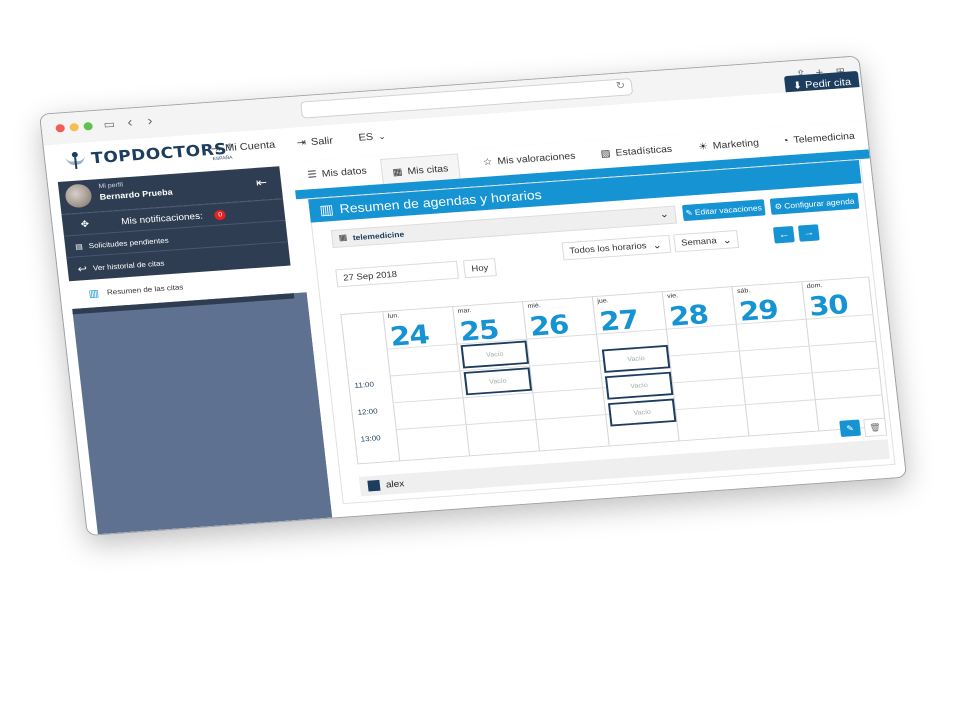  Describe the element at coordinates (220, 214) in the screenshot. I see `notifications-badge: 0` at that location.